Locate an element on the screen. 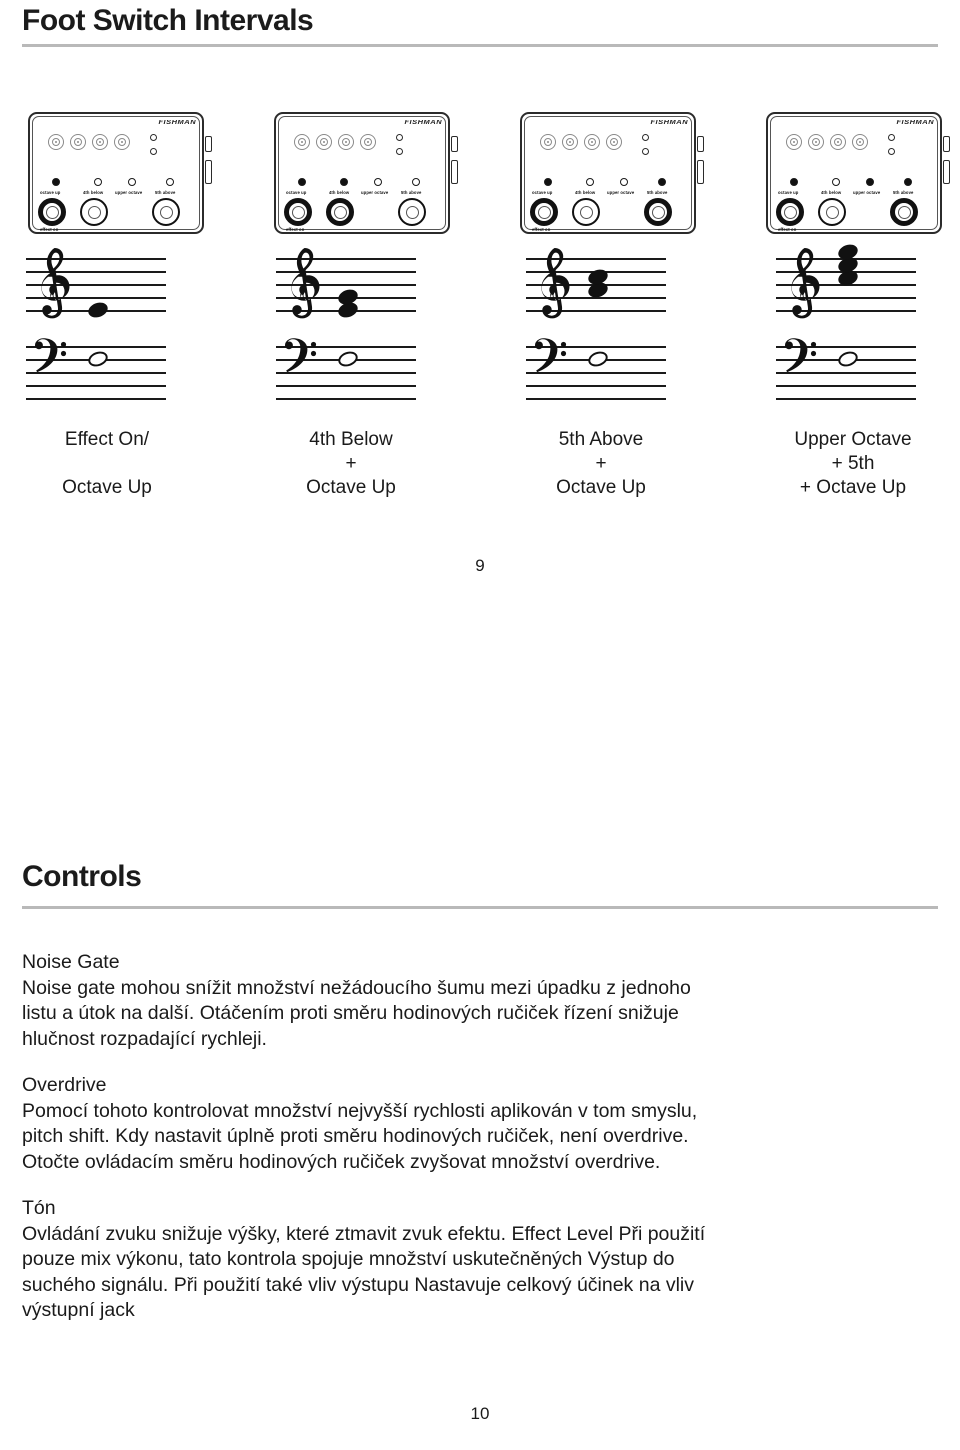  noise-gate-title: Noise Gate is located at coordinates (71, 962).